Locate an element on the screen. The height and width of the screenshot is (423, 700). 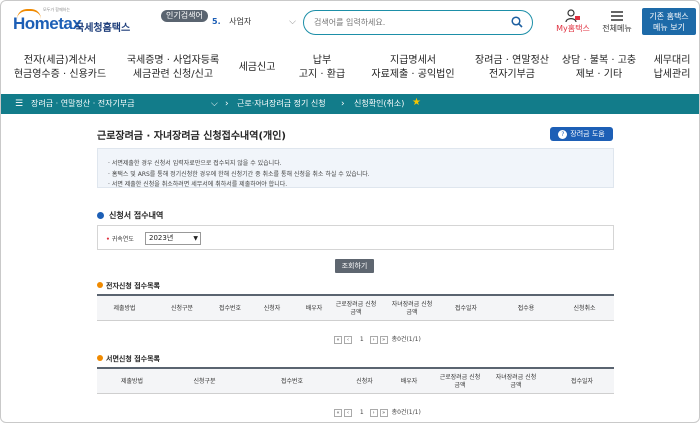
popular-search-badge: 인기검색어 is located at coordinates (184, 16).